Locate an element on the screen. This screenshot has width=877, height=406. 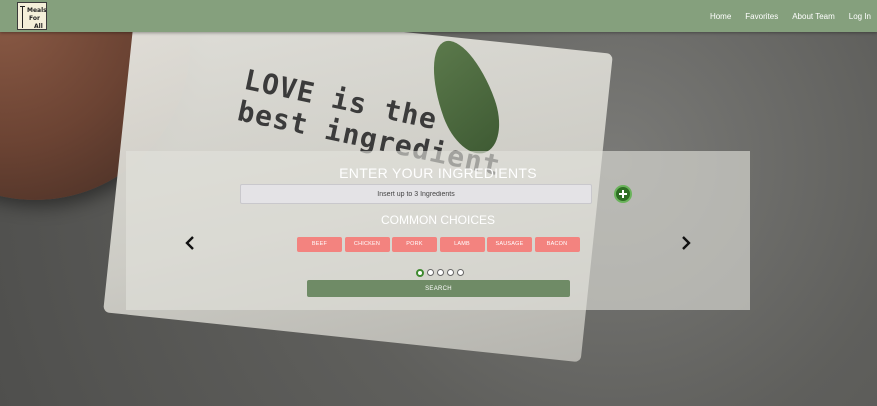
nav-login-link: Log In is located at coordinates (860, 16).